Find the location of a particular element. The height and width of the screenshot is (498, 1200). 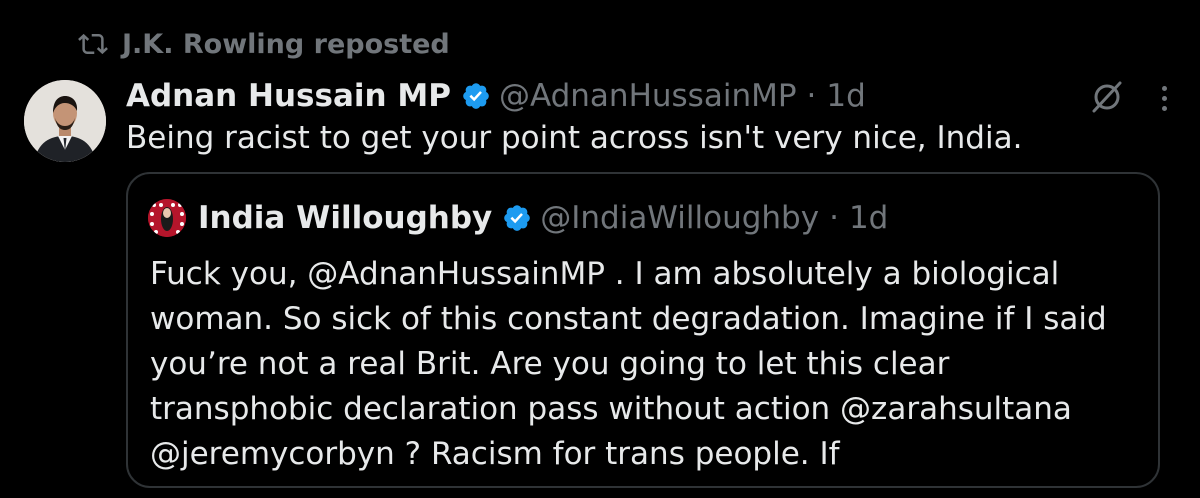

author-avatar is located at coordinates (65, 121).